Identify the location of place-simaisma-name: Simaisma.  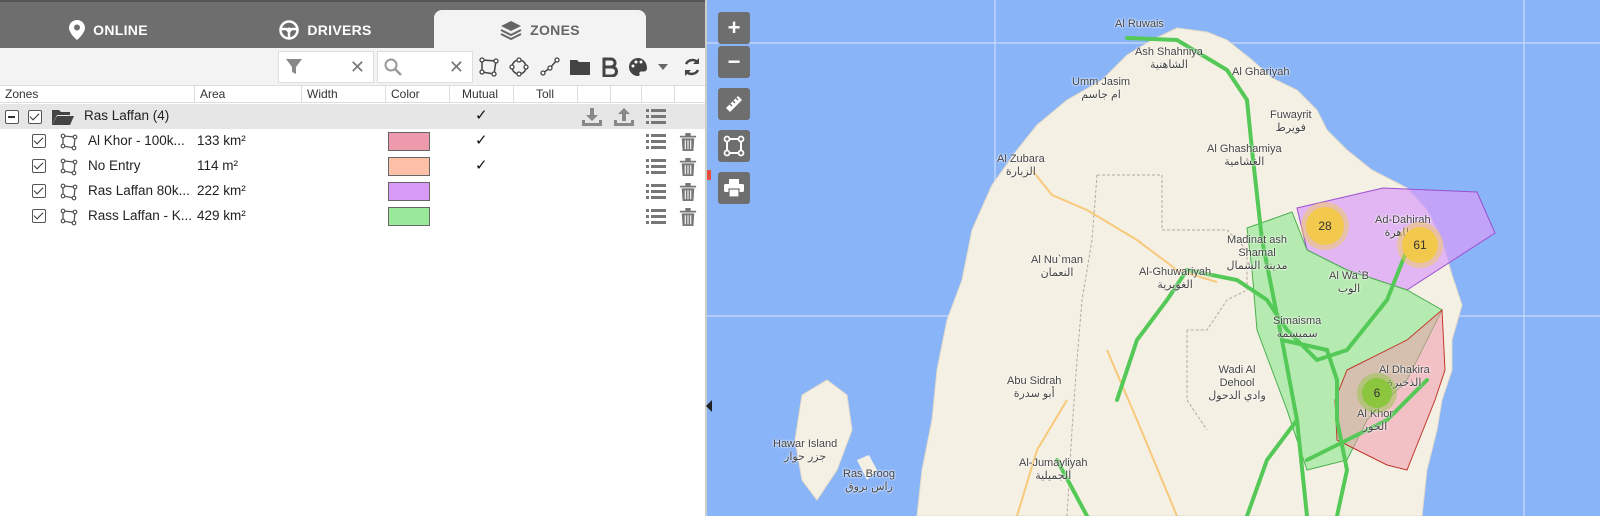
(1297, 321).